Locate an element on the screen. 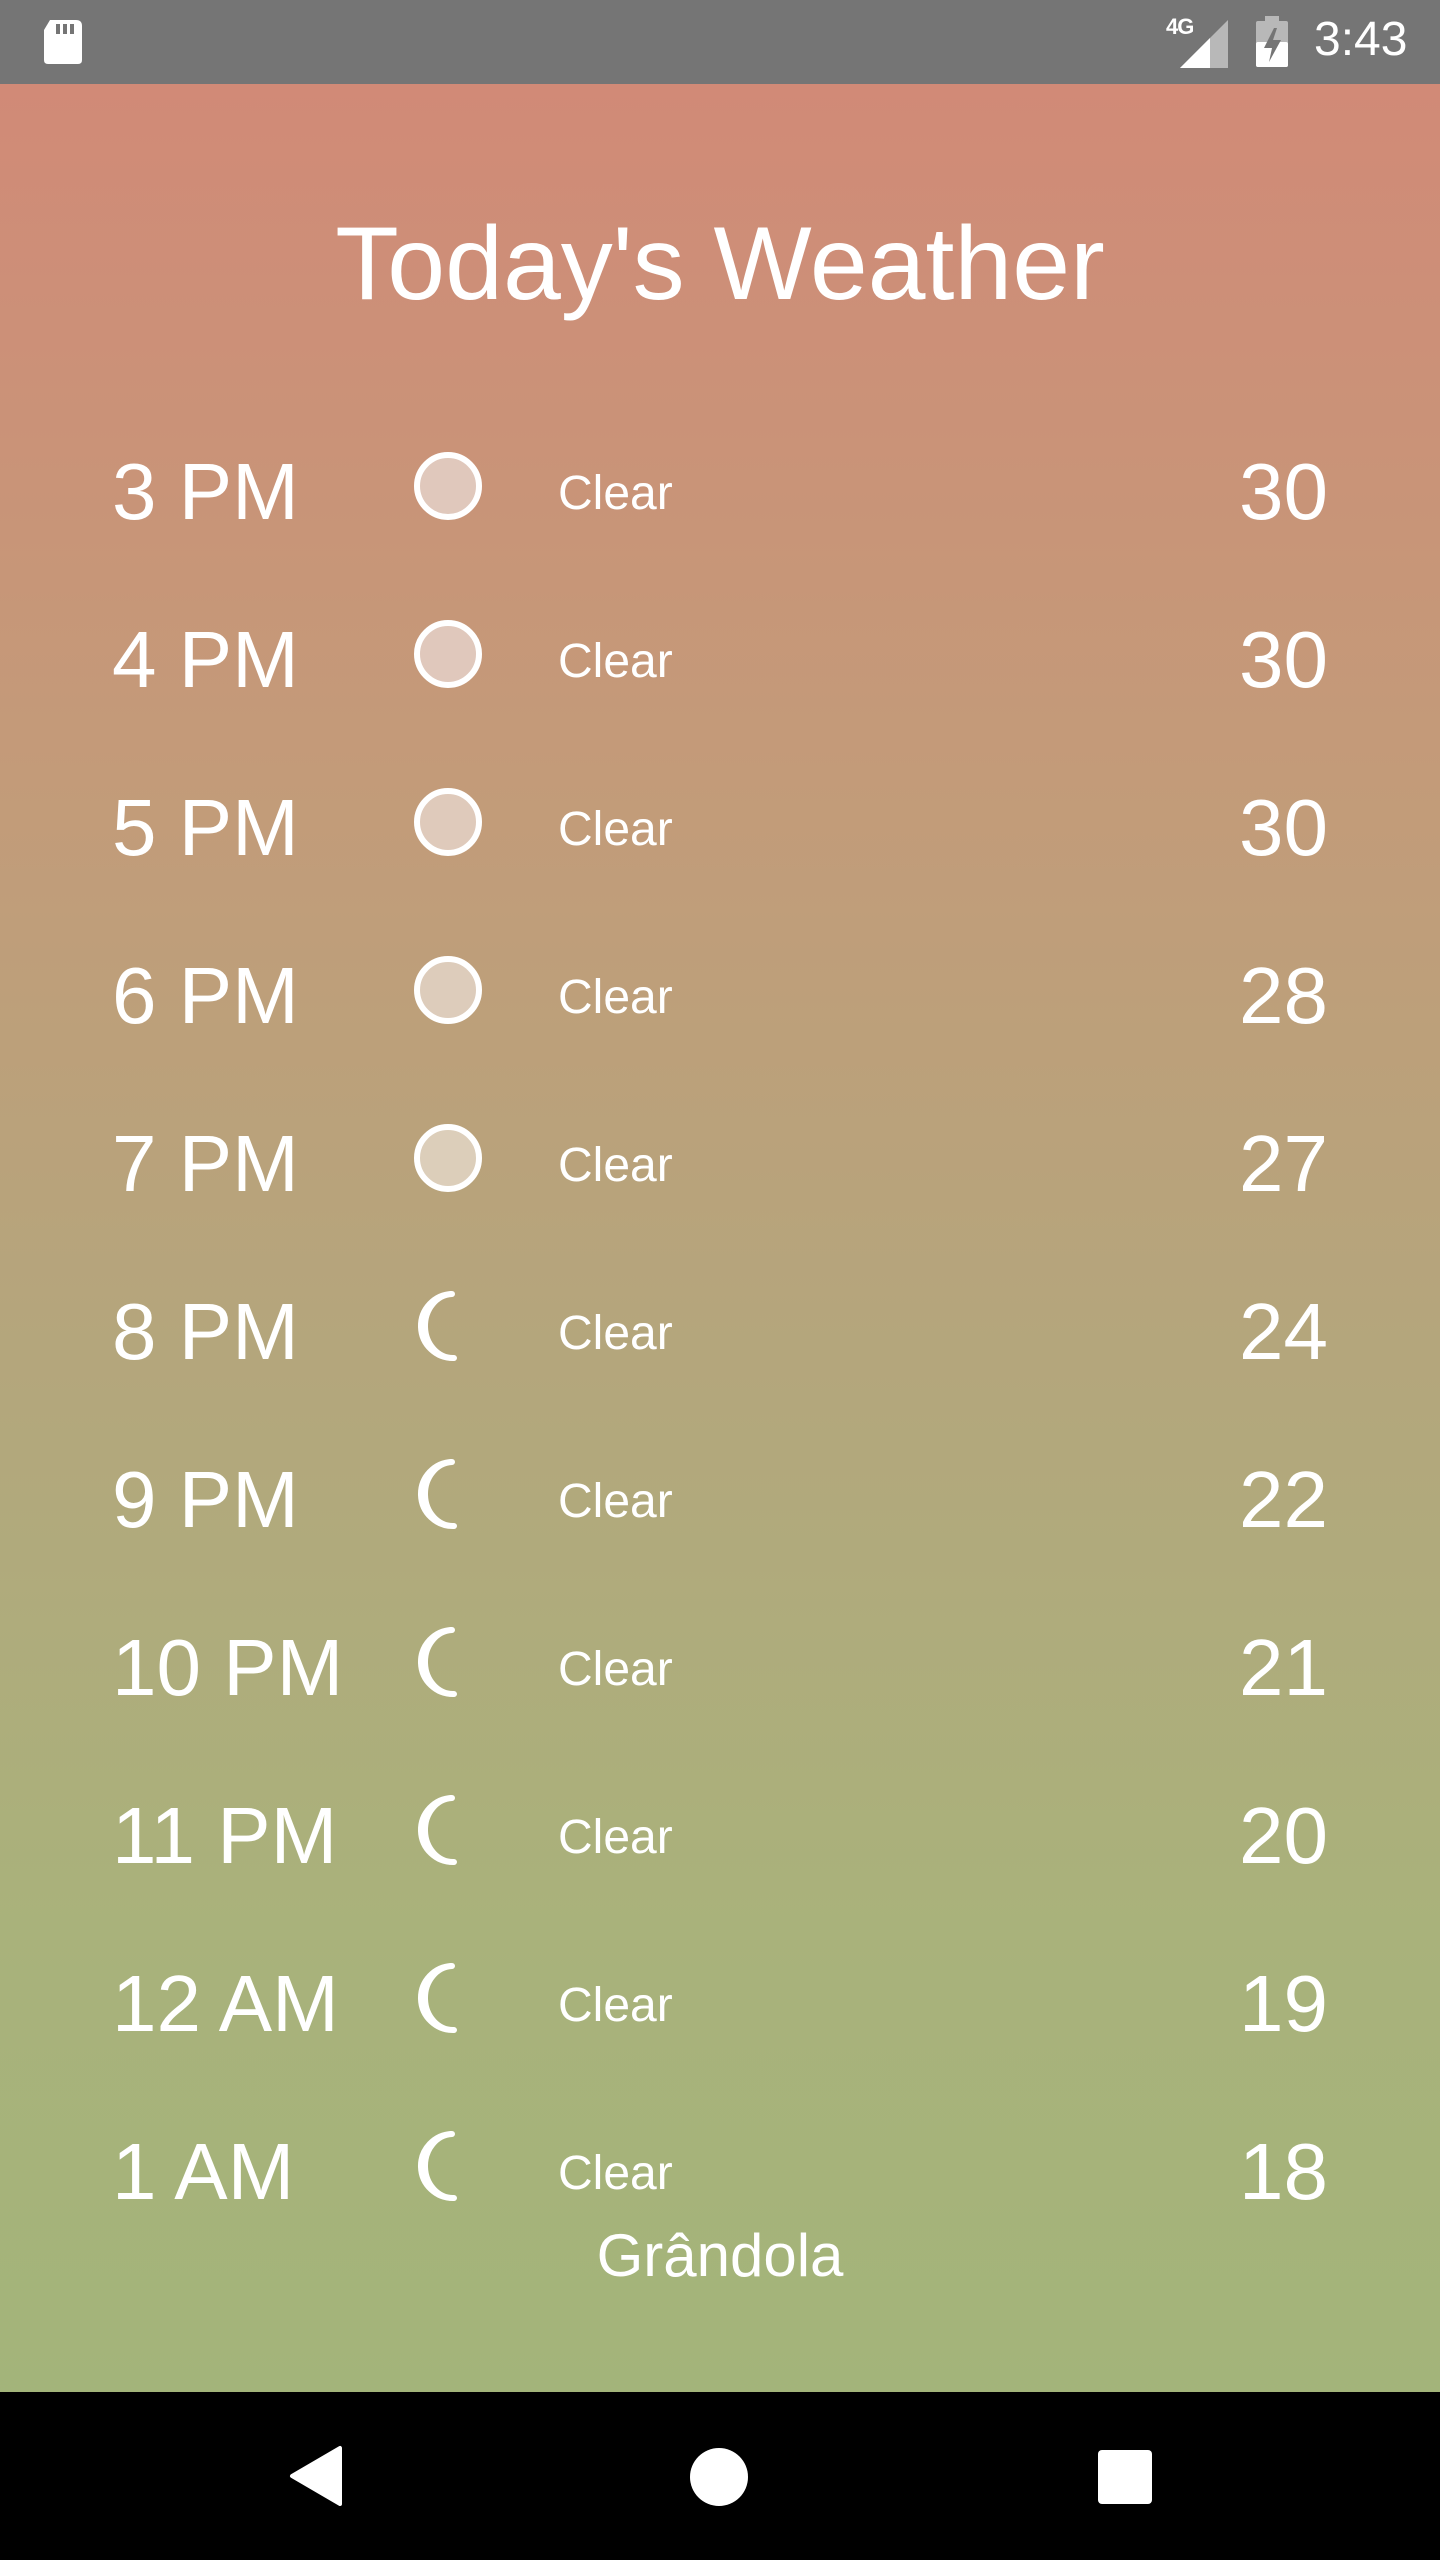 This screenshot has height=2560, width=1440. back-button is located at coordinates (316, 2476).